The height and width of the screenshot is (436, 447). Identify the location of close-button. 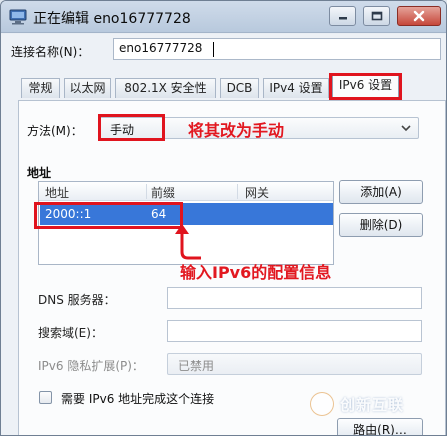
(419, 16).